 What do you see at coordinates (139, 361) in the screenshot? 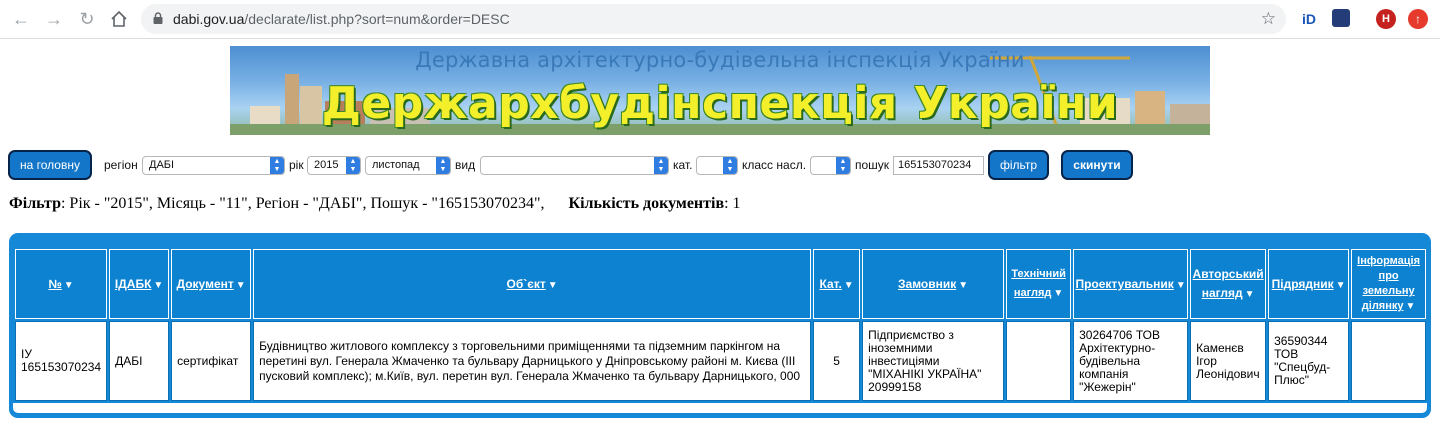
I see `cell-idabk: ДАБІ` at bounding box center [139, 361].